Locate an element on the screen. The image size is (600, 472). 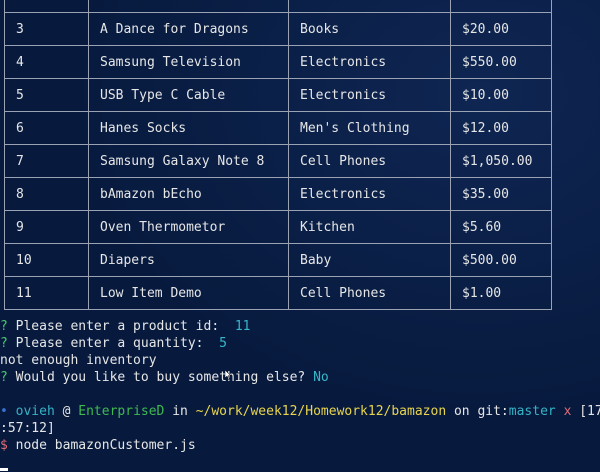
prompt-git-label: git: is located at coordinates (493, 411).